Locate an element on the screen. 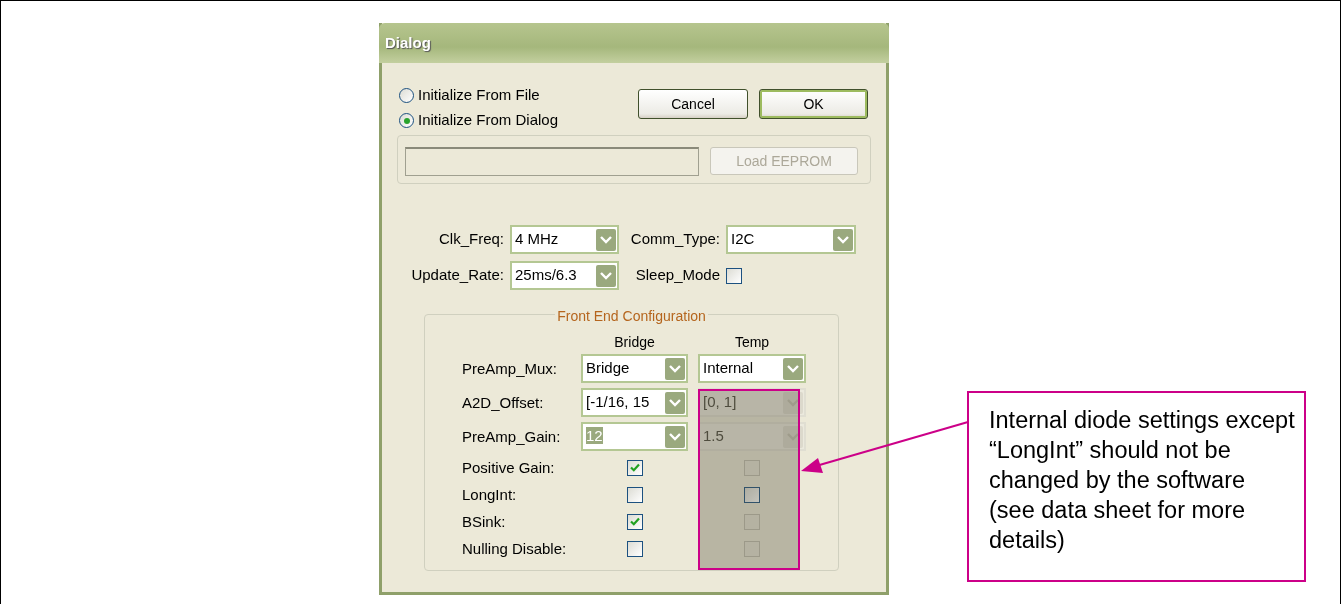 The height and width of the screenshot is (604, 1341). row-label: Positive Gain: is located at coordinates (509, 468).